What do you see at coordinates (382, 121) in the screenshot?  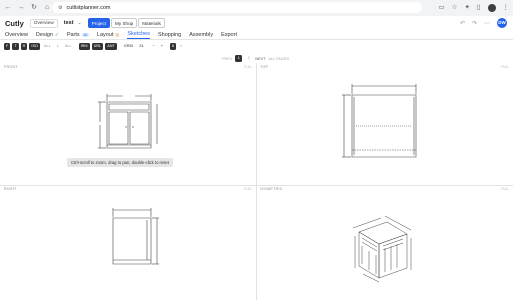 I see `top-view-drawing` at bounding box center [382, 121].